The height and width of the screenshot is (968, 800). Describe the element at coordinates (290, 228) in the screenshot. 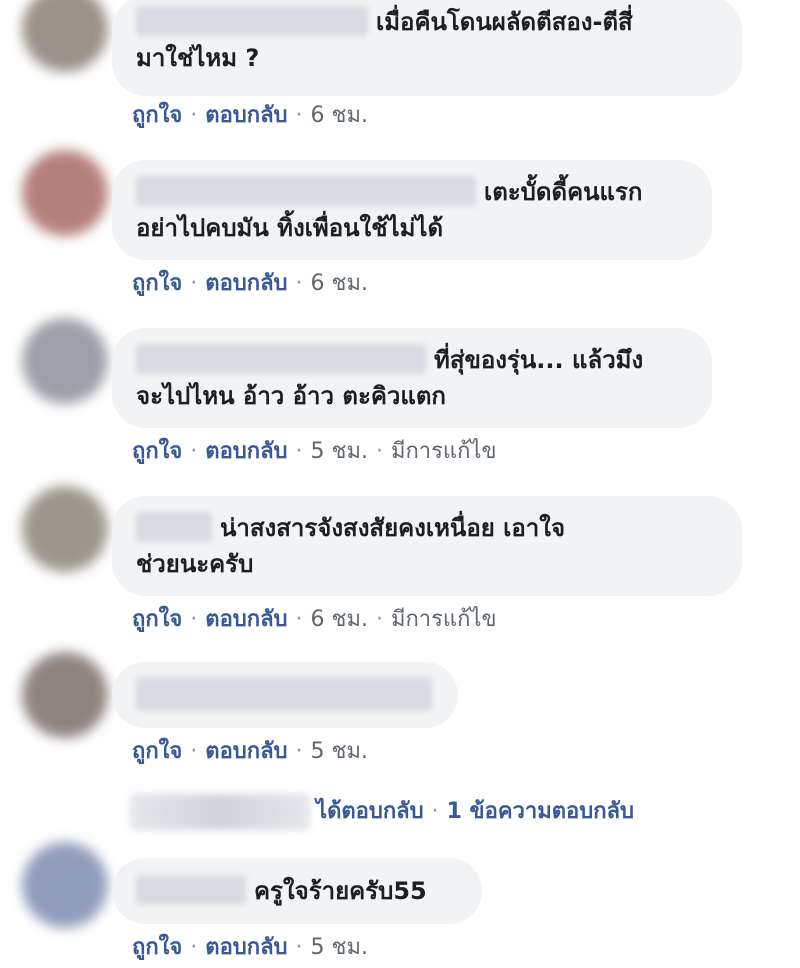

I see `comment-text-line: อย่าไปคบมัน ทิ้งเพื่อนใช้ไม่ได้` at that location.